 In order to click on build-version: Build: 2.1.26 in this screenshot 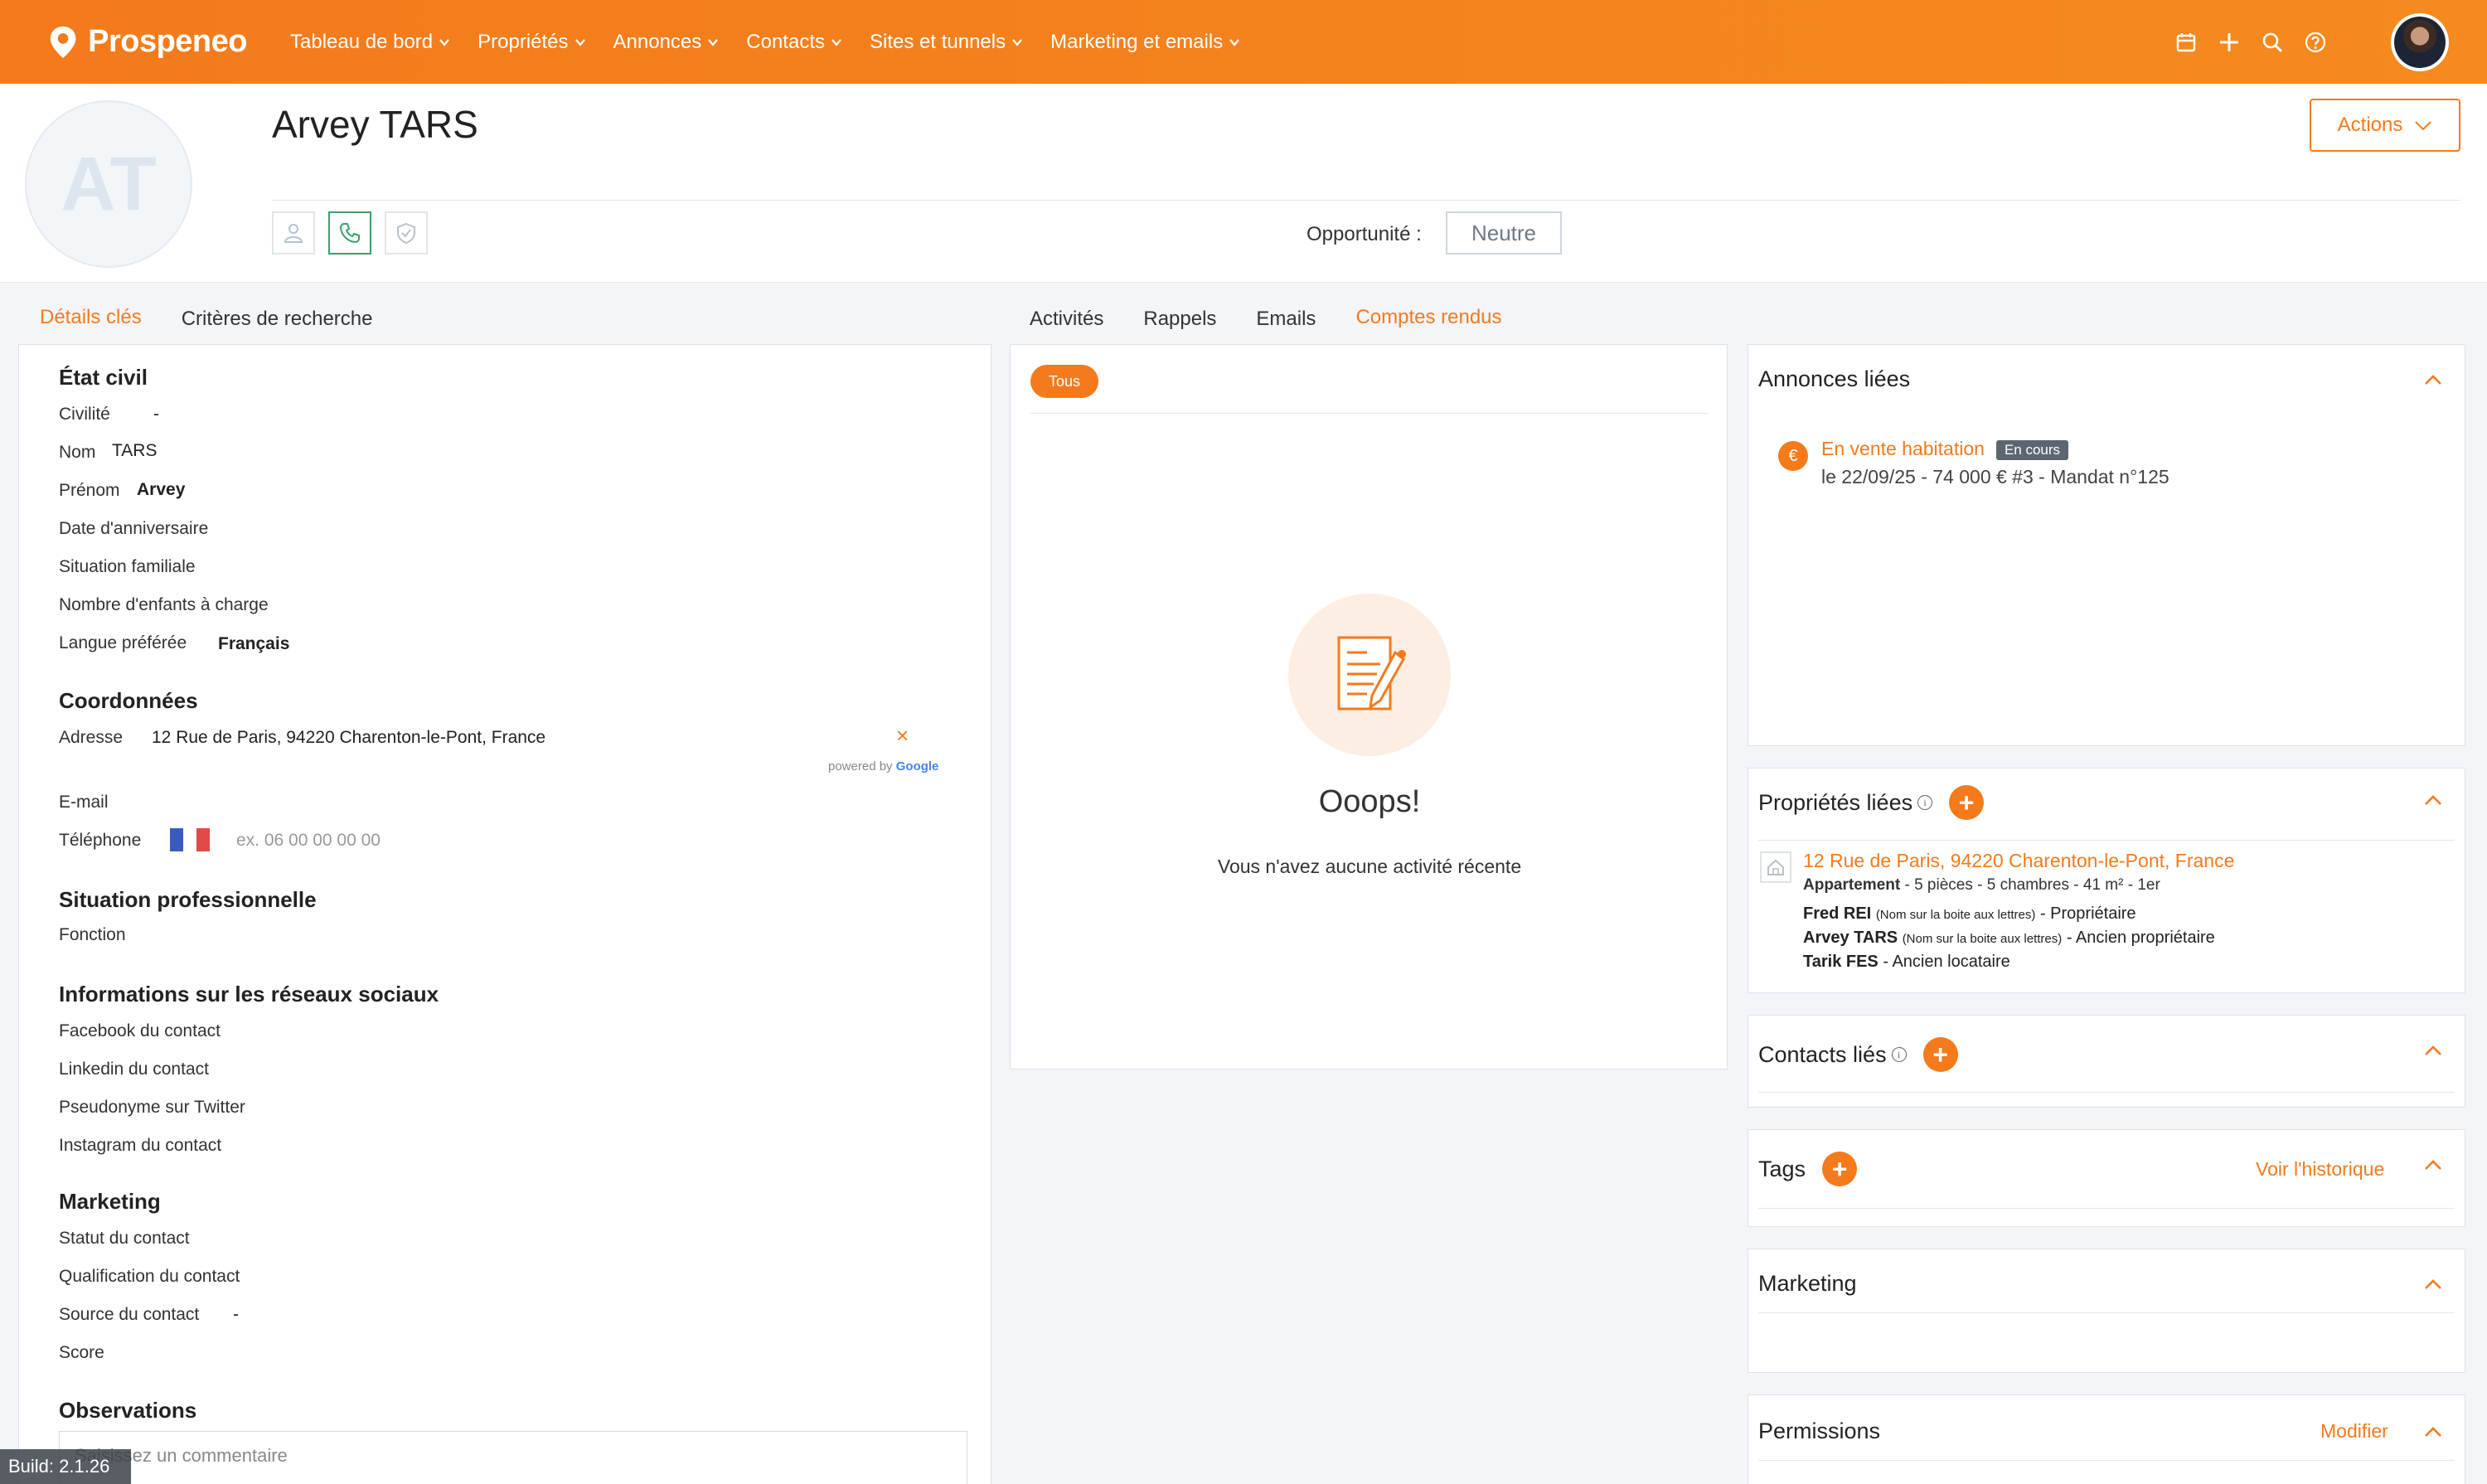, I will do `click(65, 1467)`.